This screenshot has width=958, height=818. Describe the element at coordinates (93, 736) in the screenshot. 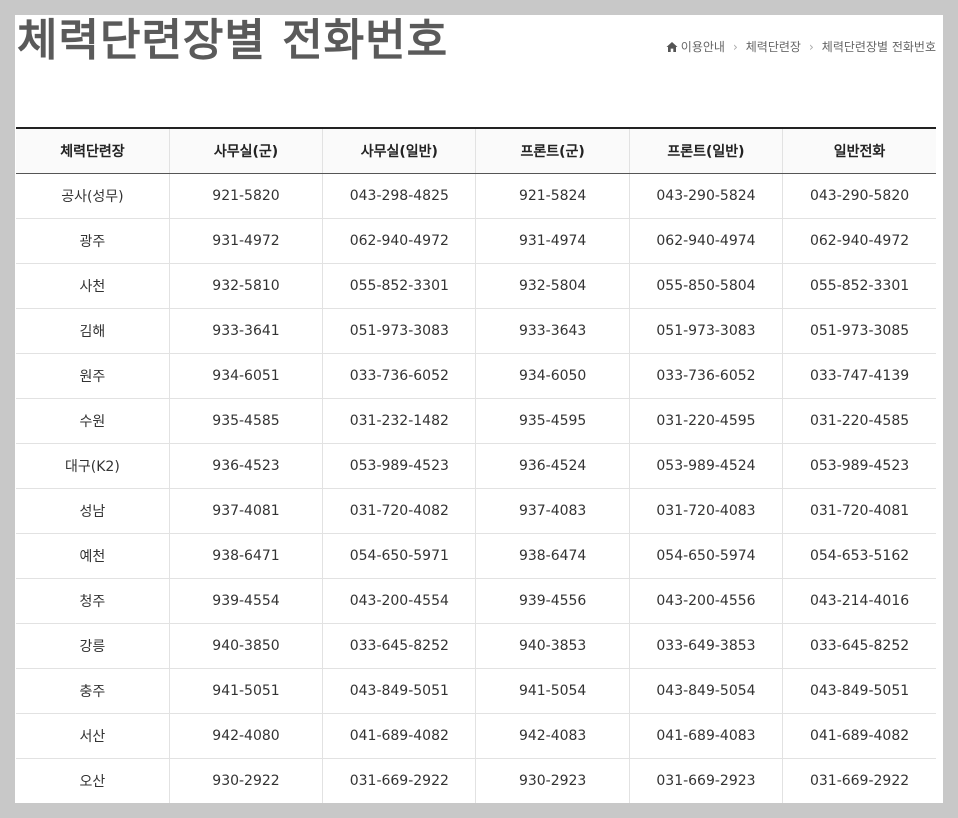

I see `facility-cell: 서산` at that location.